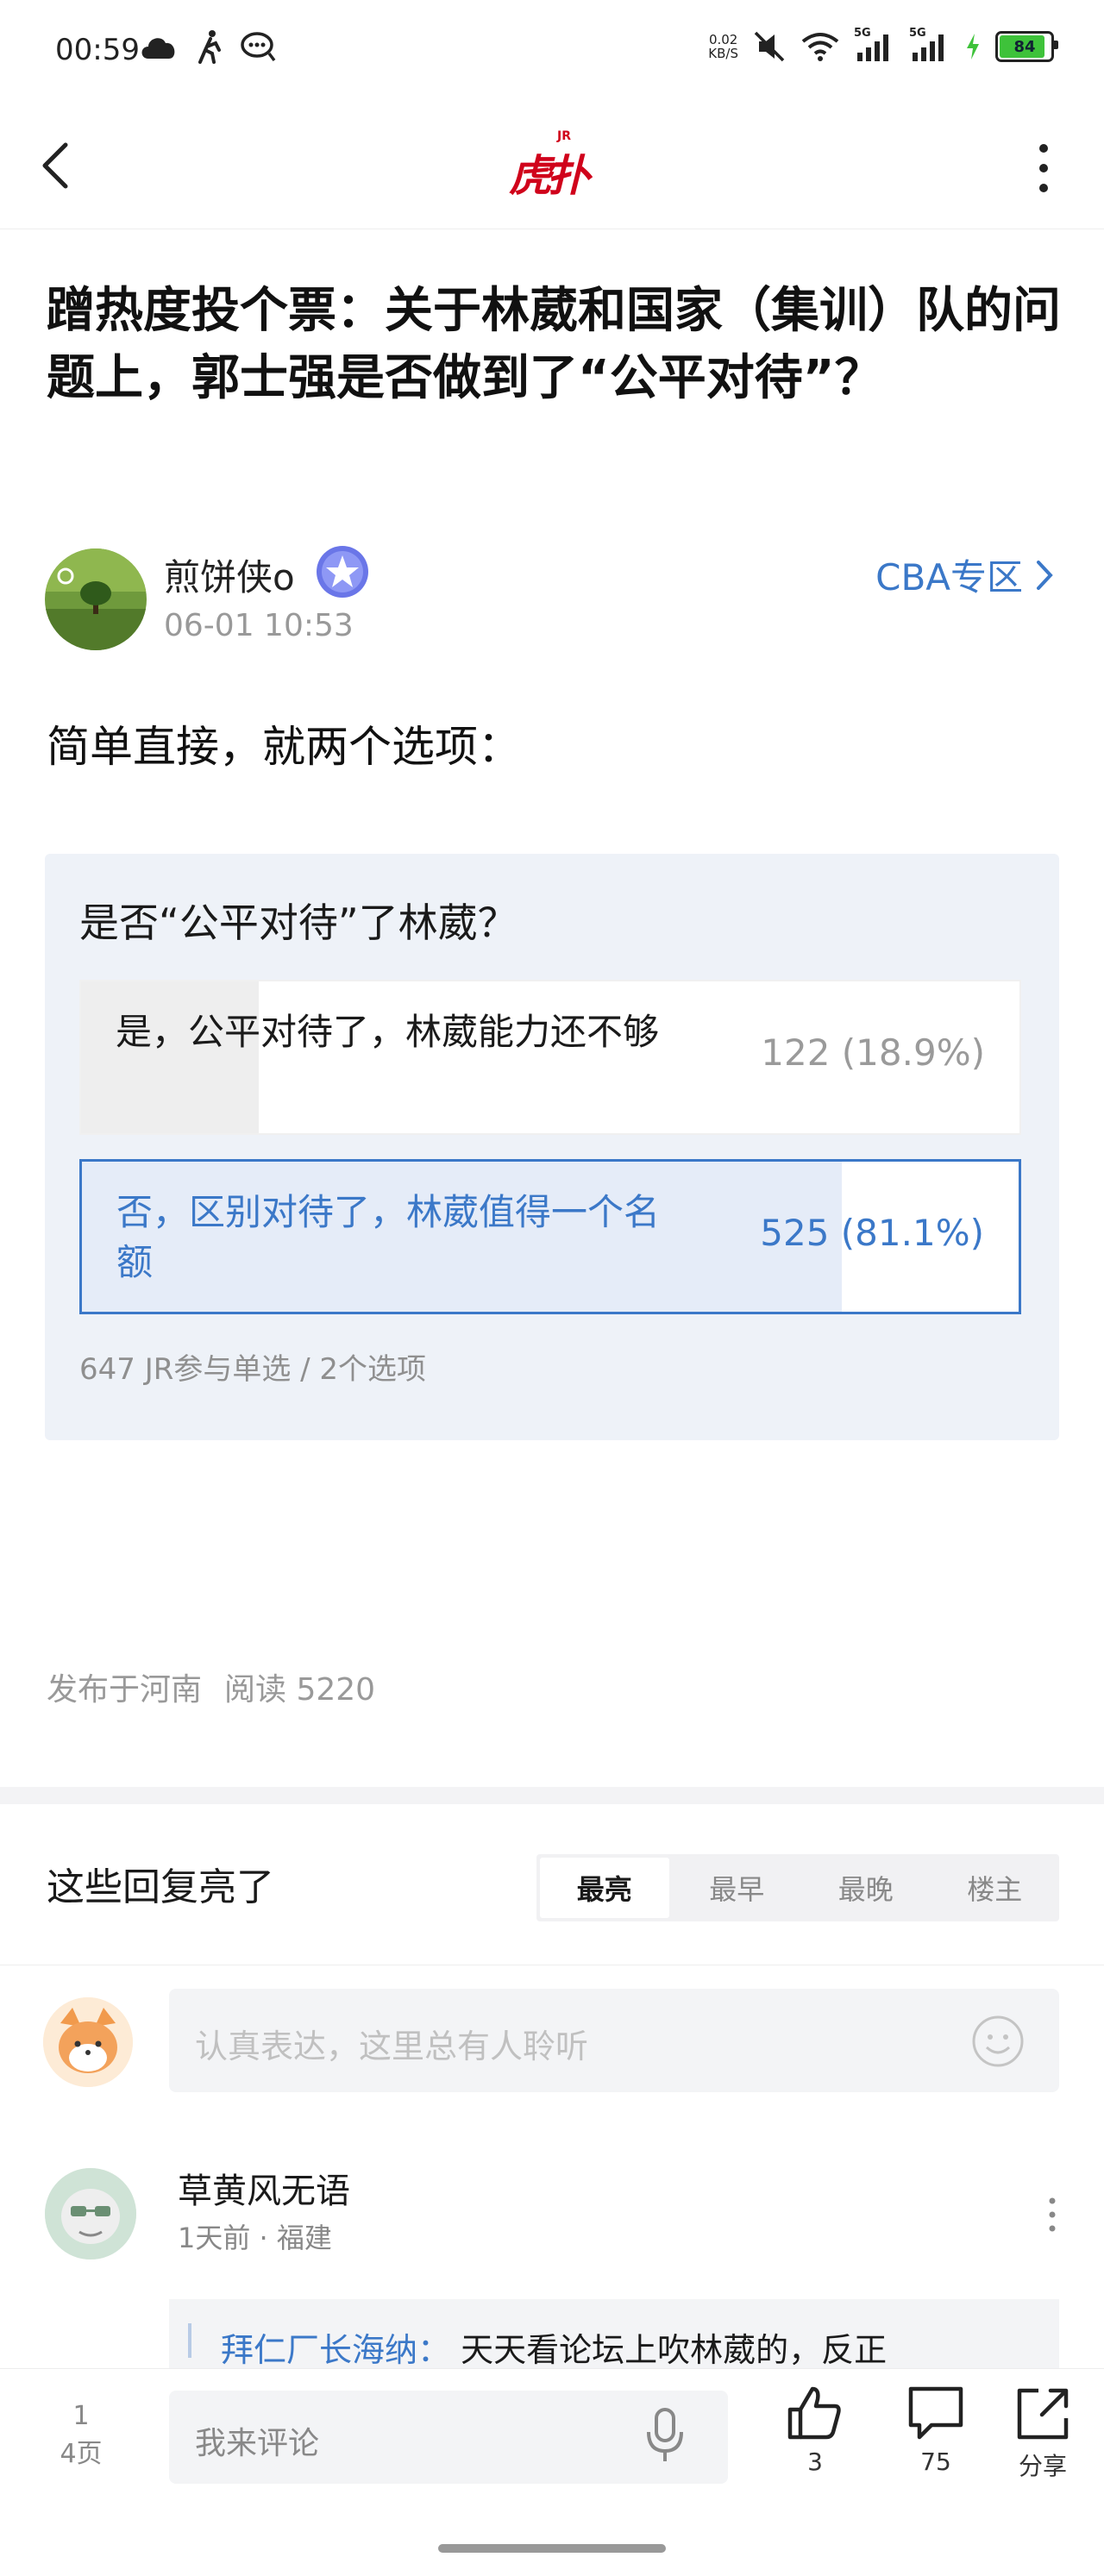  I want to click on sort-tab-latest: 最晚, so click(866, 1887).